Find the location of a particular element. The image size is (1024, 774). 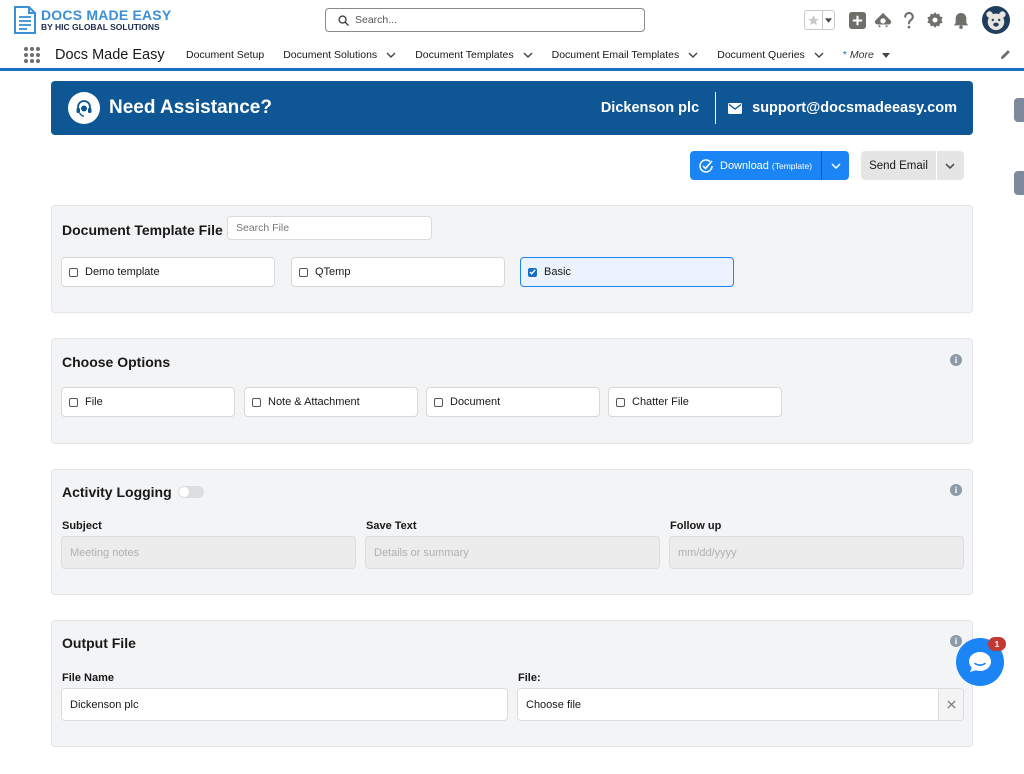

template-file-title: Document Template File is located at coordinates (142, 230).